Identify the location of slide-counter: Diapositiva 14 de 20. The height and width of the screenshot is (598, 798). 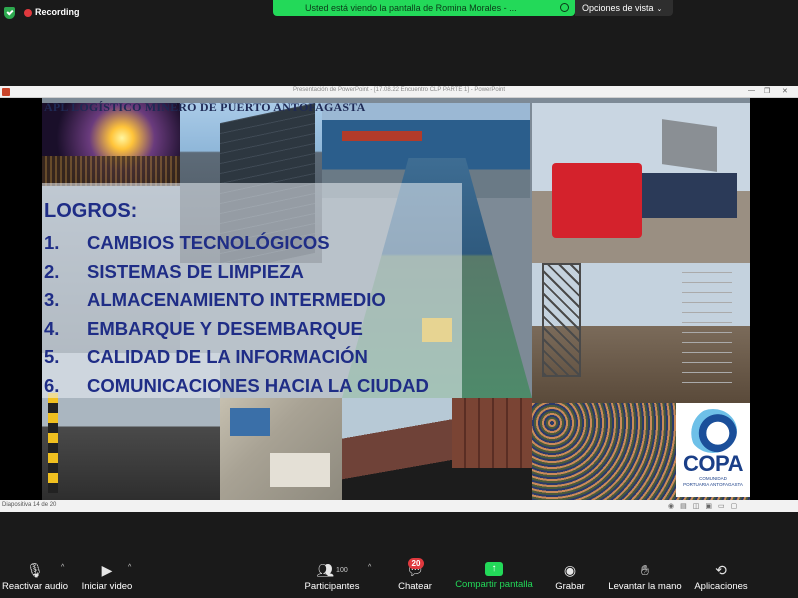
(29, 505).